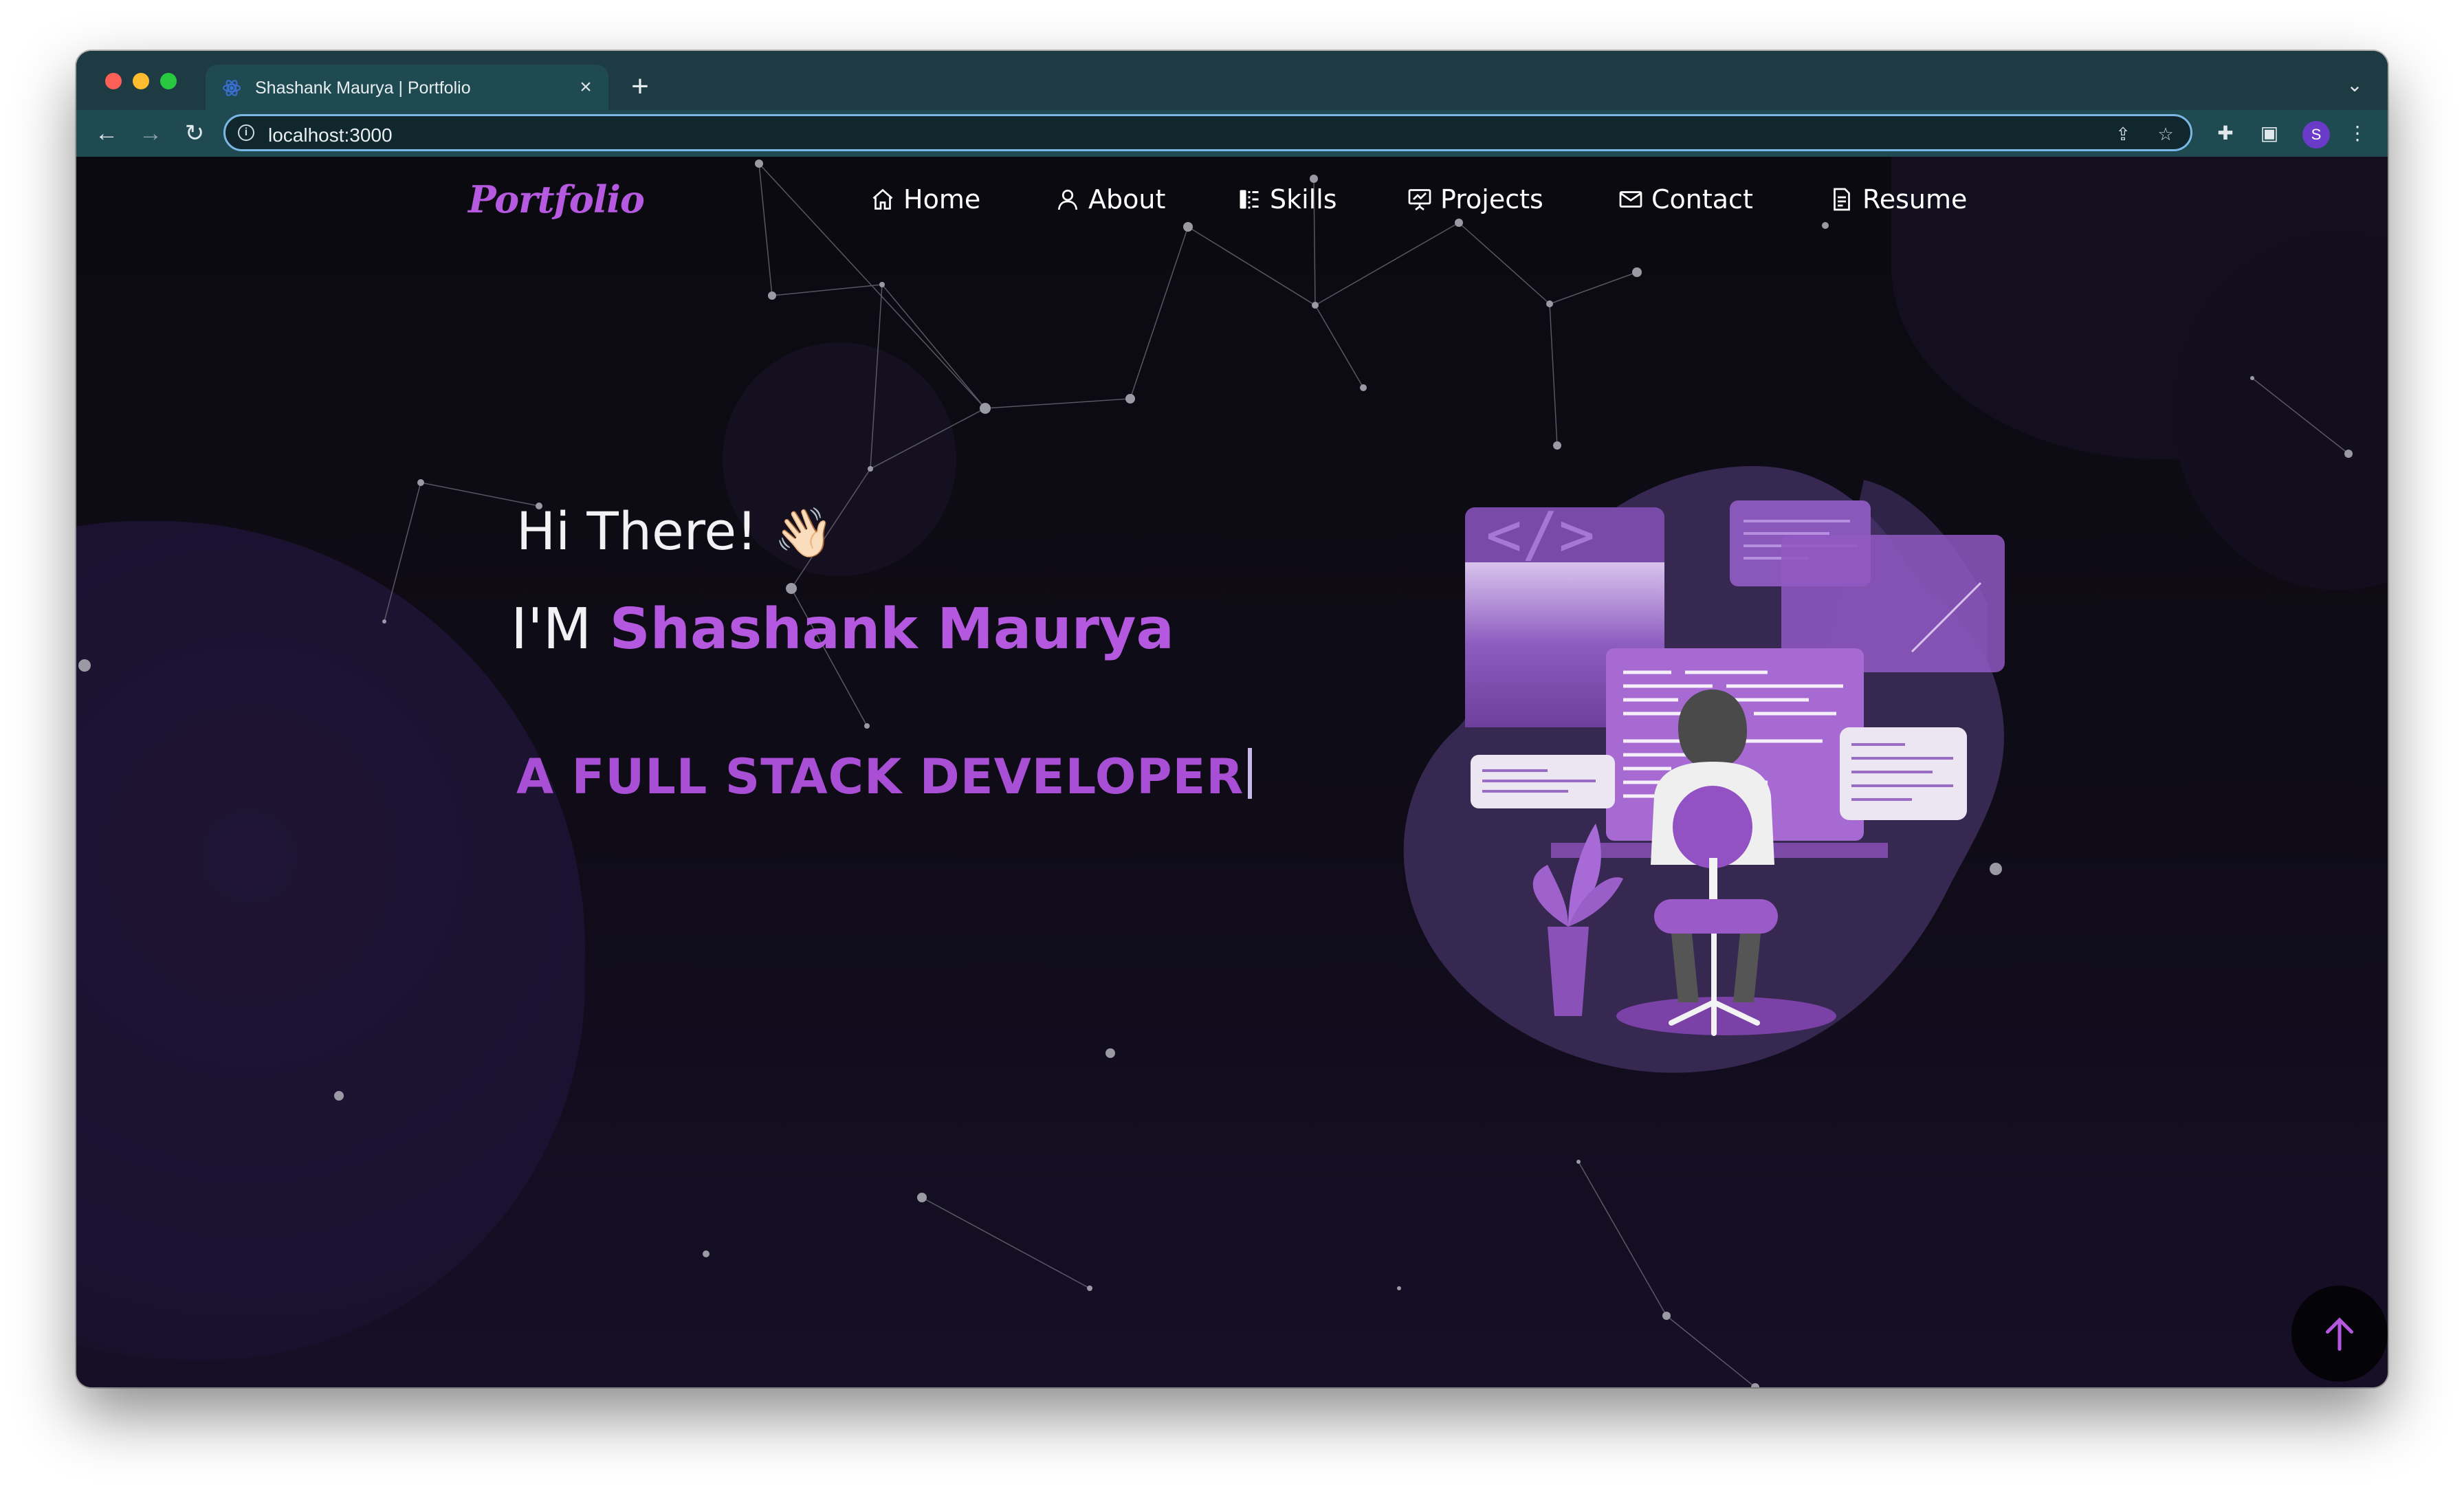 This screenshot has height=1489, width=2464. What do you see at coordinates (891, 629) in the screenshot?
I see `hero-name-accent: Shashank Maurya` at bounding box center [891, 629].